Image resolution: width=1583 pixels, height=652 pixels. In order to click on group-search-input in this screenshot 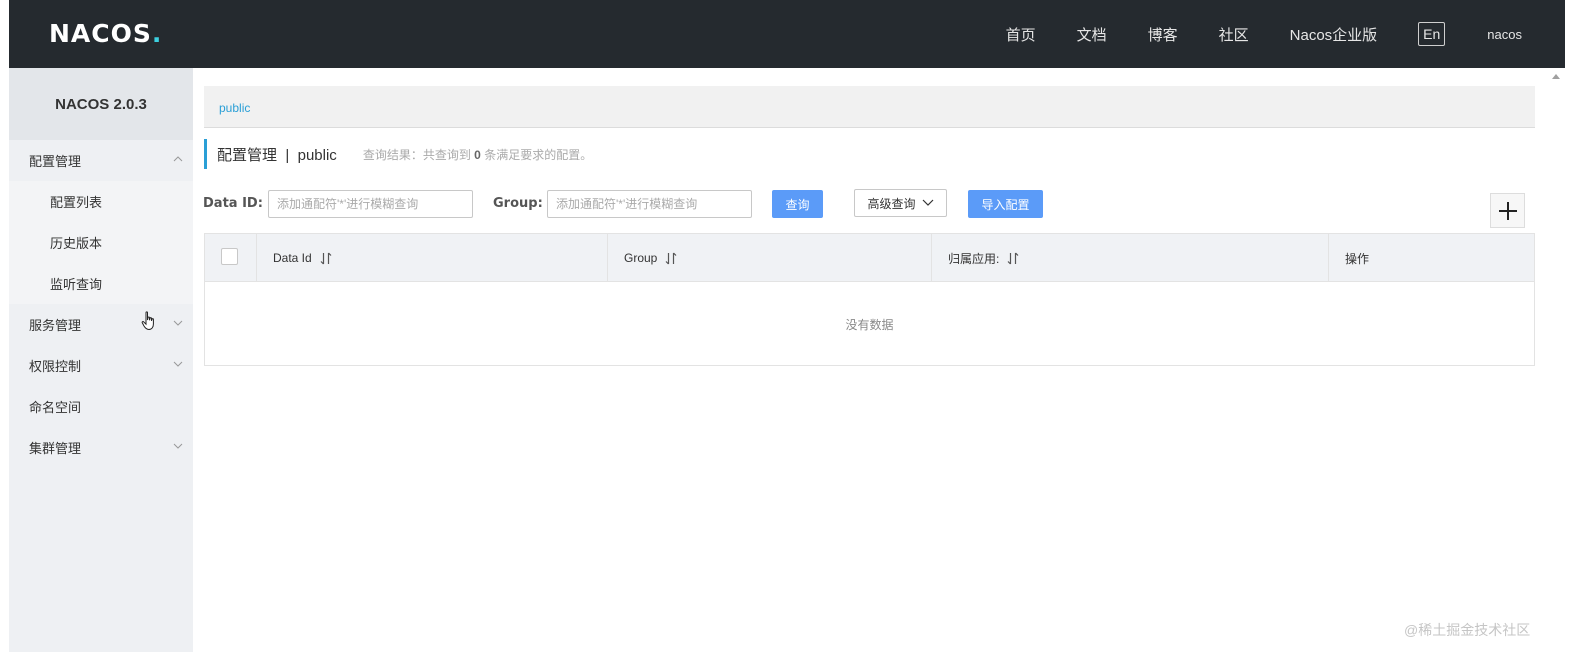, I will do `click(649, 204)`.